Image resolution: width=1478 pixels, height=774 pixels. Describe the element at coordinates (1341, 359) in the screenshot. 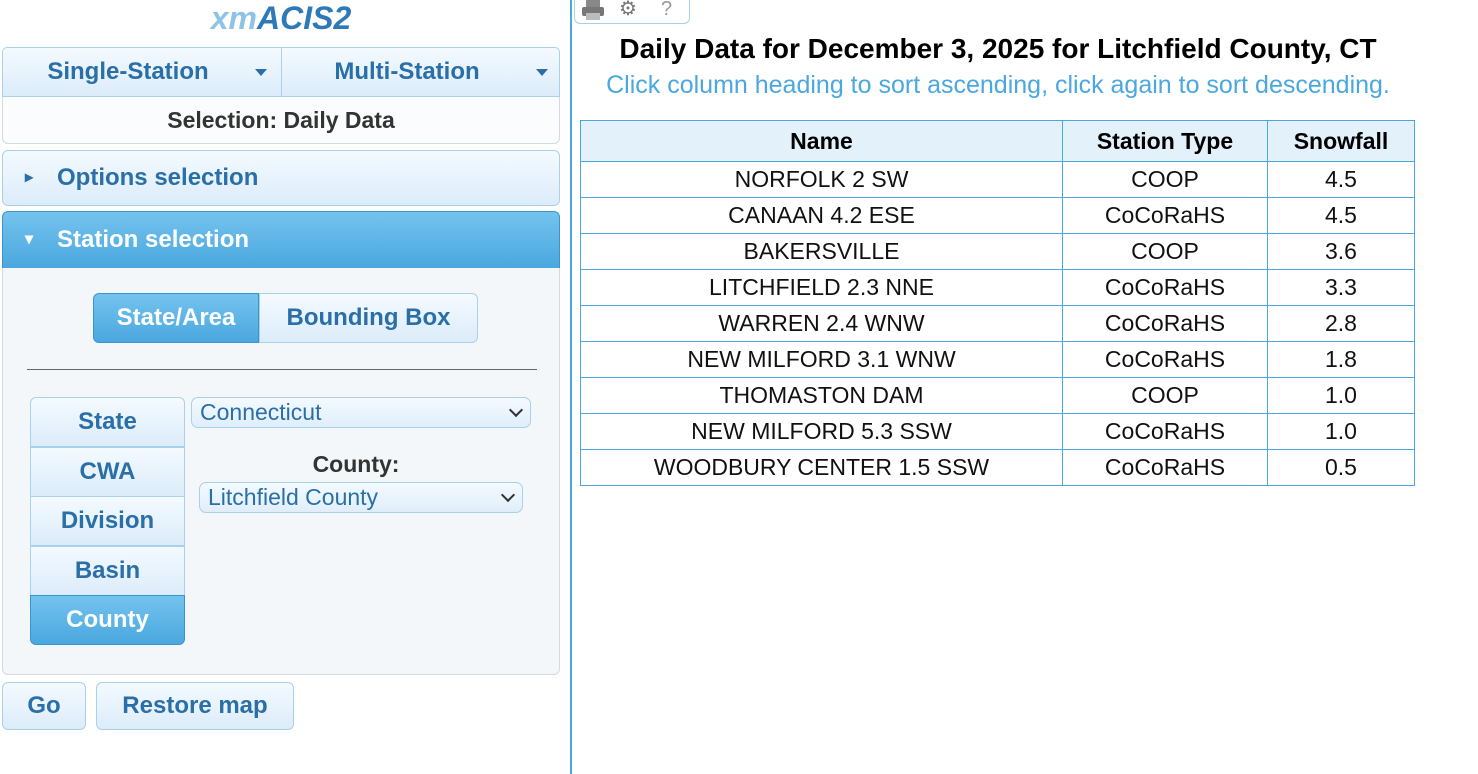

I see `cell-snowfall: 1.8` at that location.